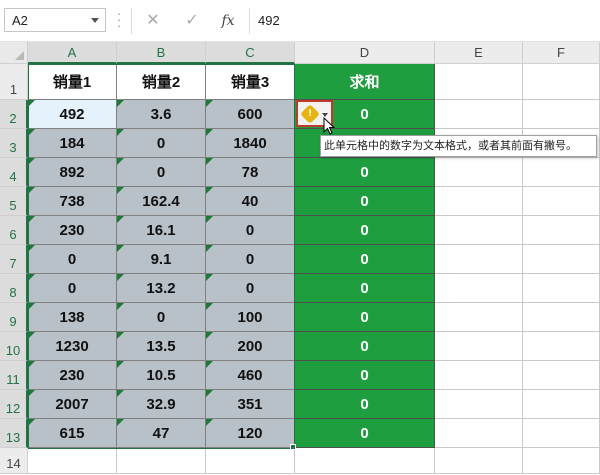  What do you see at coordinates (250, 317) in the screenshot?
I see `number-as-text-cell: 100` at bounding box center [250, 317].